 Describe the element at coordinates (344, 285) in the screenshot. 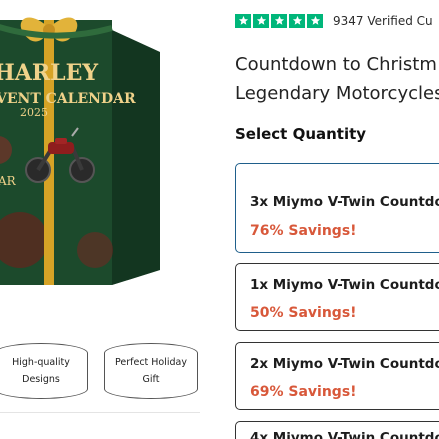

I see `option-name: 1x Miymo V-Twin Countdo` at that location.